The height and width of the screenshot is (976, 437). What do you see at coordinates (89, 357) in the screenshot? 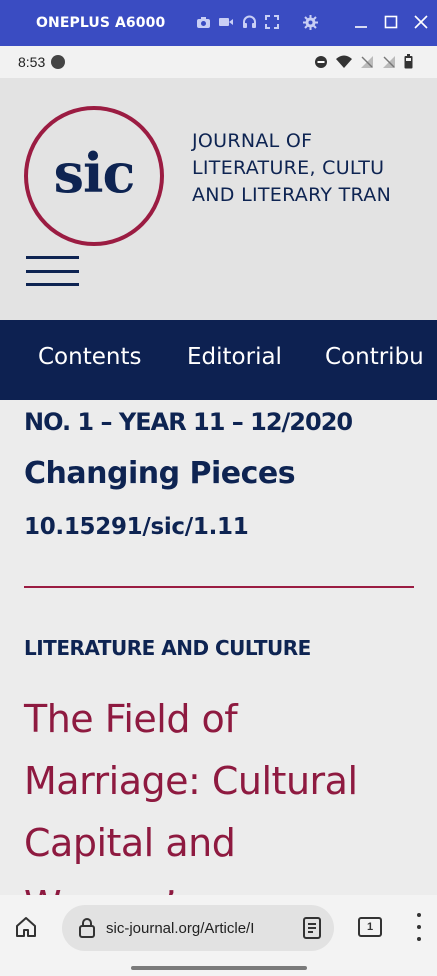
I see `nav-item-contents: Contents` at bounding box center [89, 357].